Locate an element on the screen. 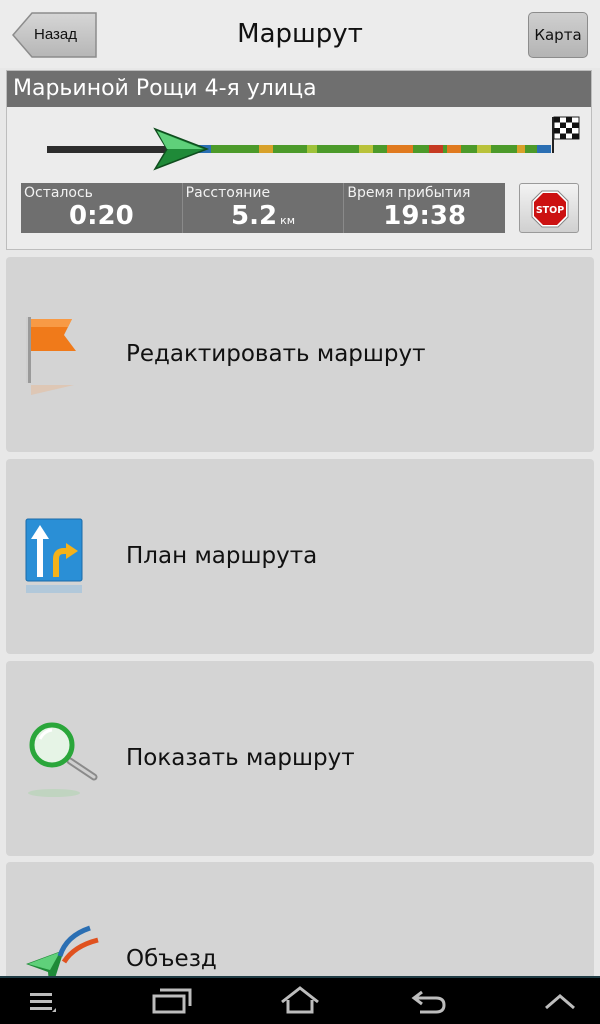 Image resolution: width=600 pixels, height=1024 pixels. stat-value: 19:38 is located at coordinates (424, 216).